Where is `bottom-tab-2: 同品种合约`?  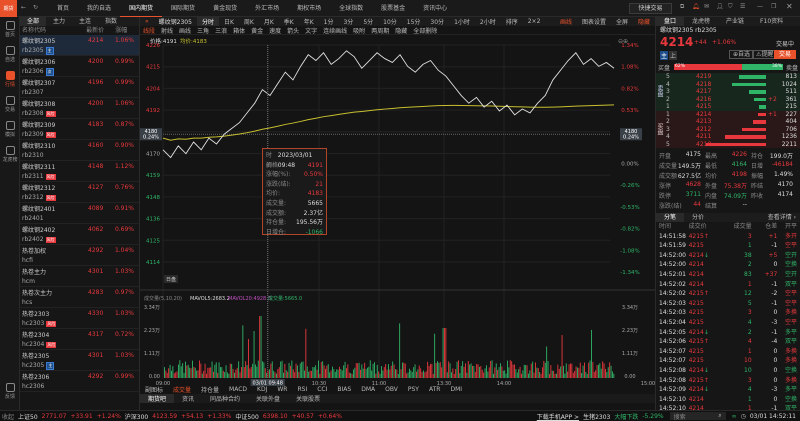 bottom-tab-2: 同品种合约 is located at coordinates (225, 398).